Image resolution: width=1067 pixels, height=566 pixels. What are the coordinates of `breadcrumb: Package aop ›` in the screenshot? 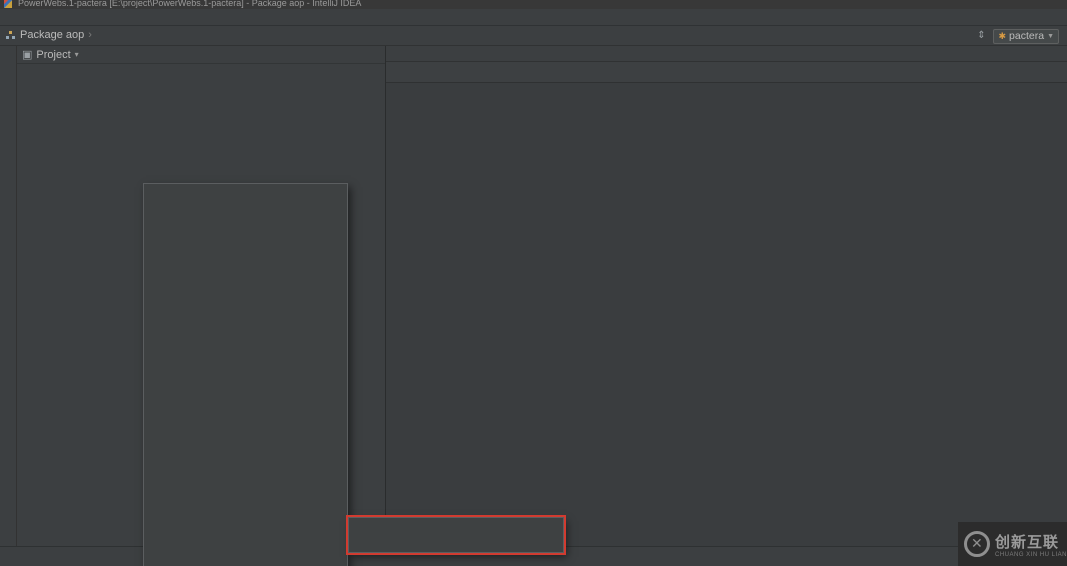 It's located at (49, 35).